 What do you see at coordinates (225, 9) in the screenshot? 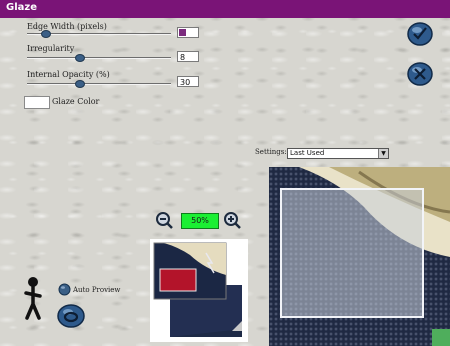
I see `title-bar: Glaze` at bounding box center [225, 9].